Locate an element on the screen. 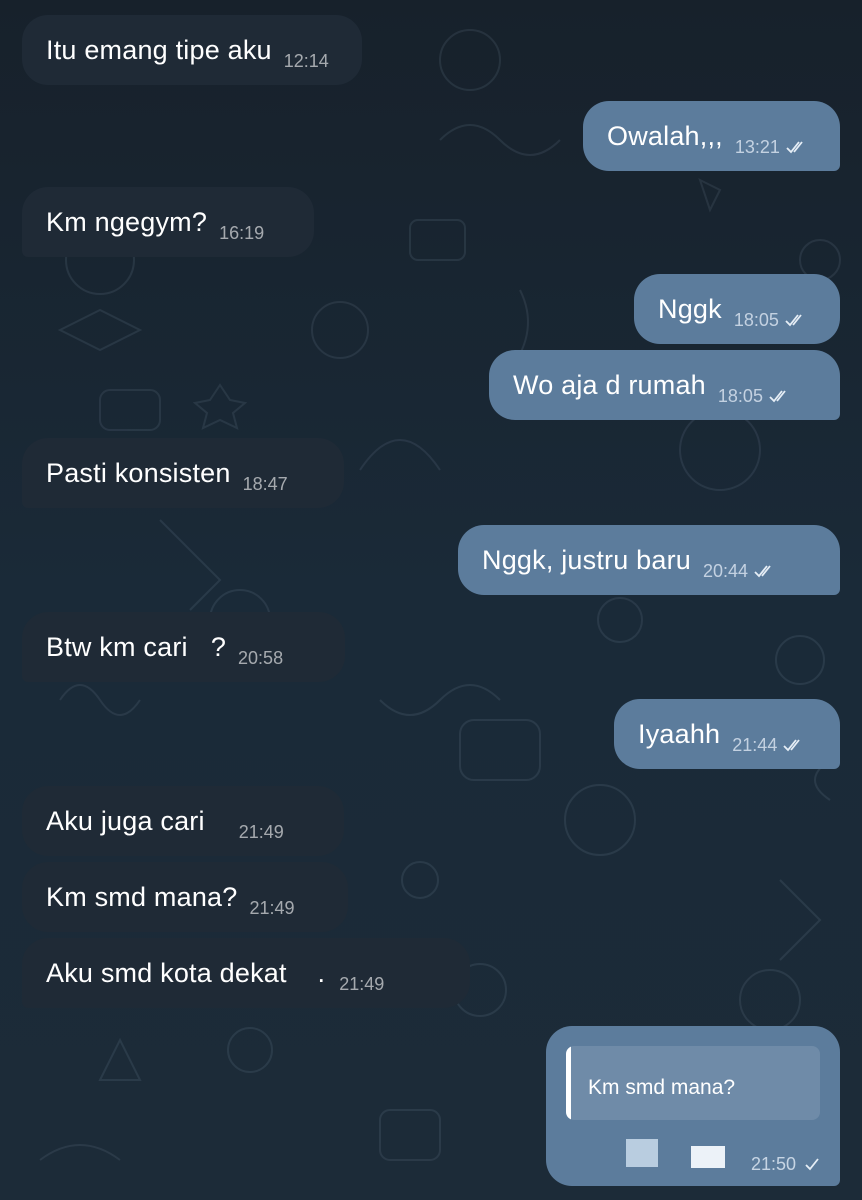 The image size is (862, 1200). outgoing-message: Iyaahh 21:44 is located at coordinates (727, 734).